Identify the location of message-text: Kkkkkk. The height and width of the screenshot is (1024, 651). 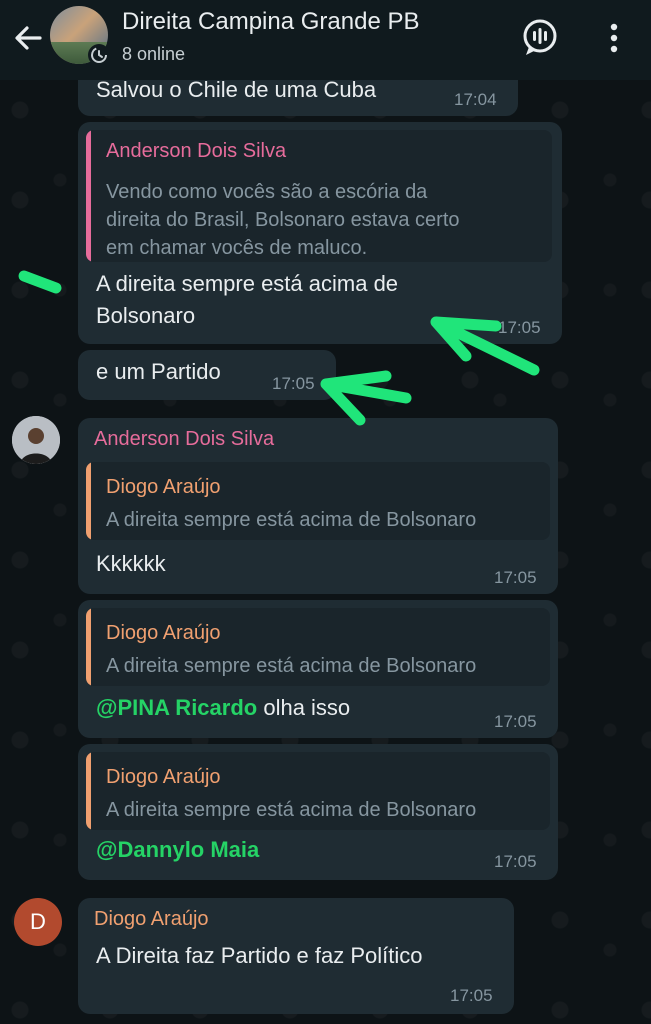
(131, 563).